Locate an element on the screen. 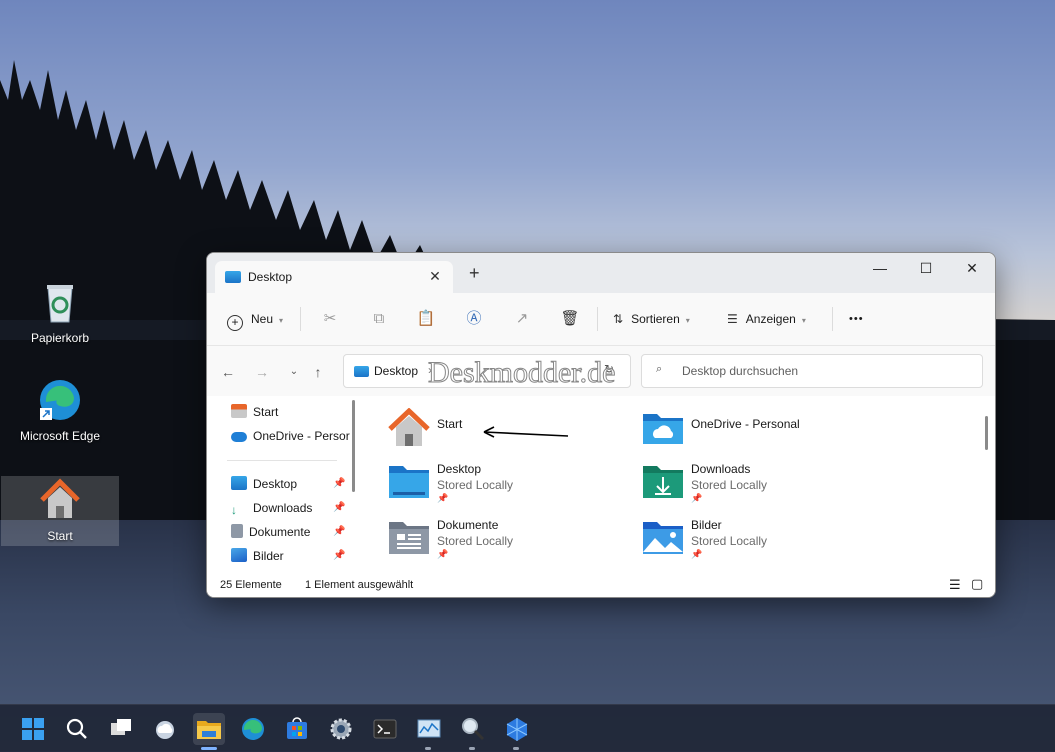  document-icon is located at coordinates (237, 531).